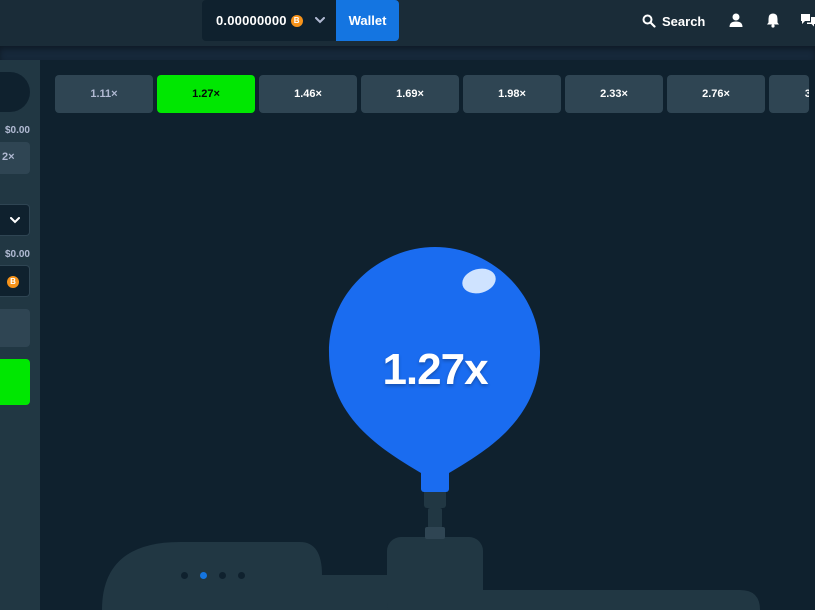 This screenshot has width=815, height=610. Describe the element at coordinates (213, 575) in the screenshot. I see `pump-indicator-dots` at that location.